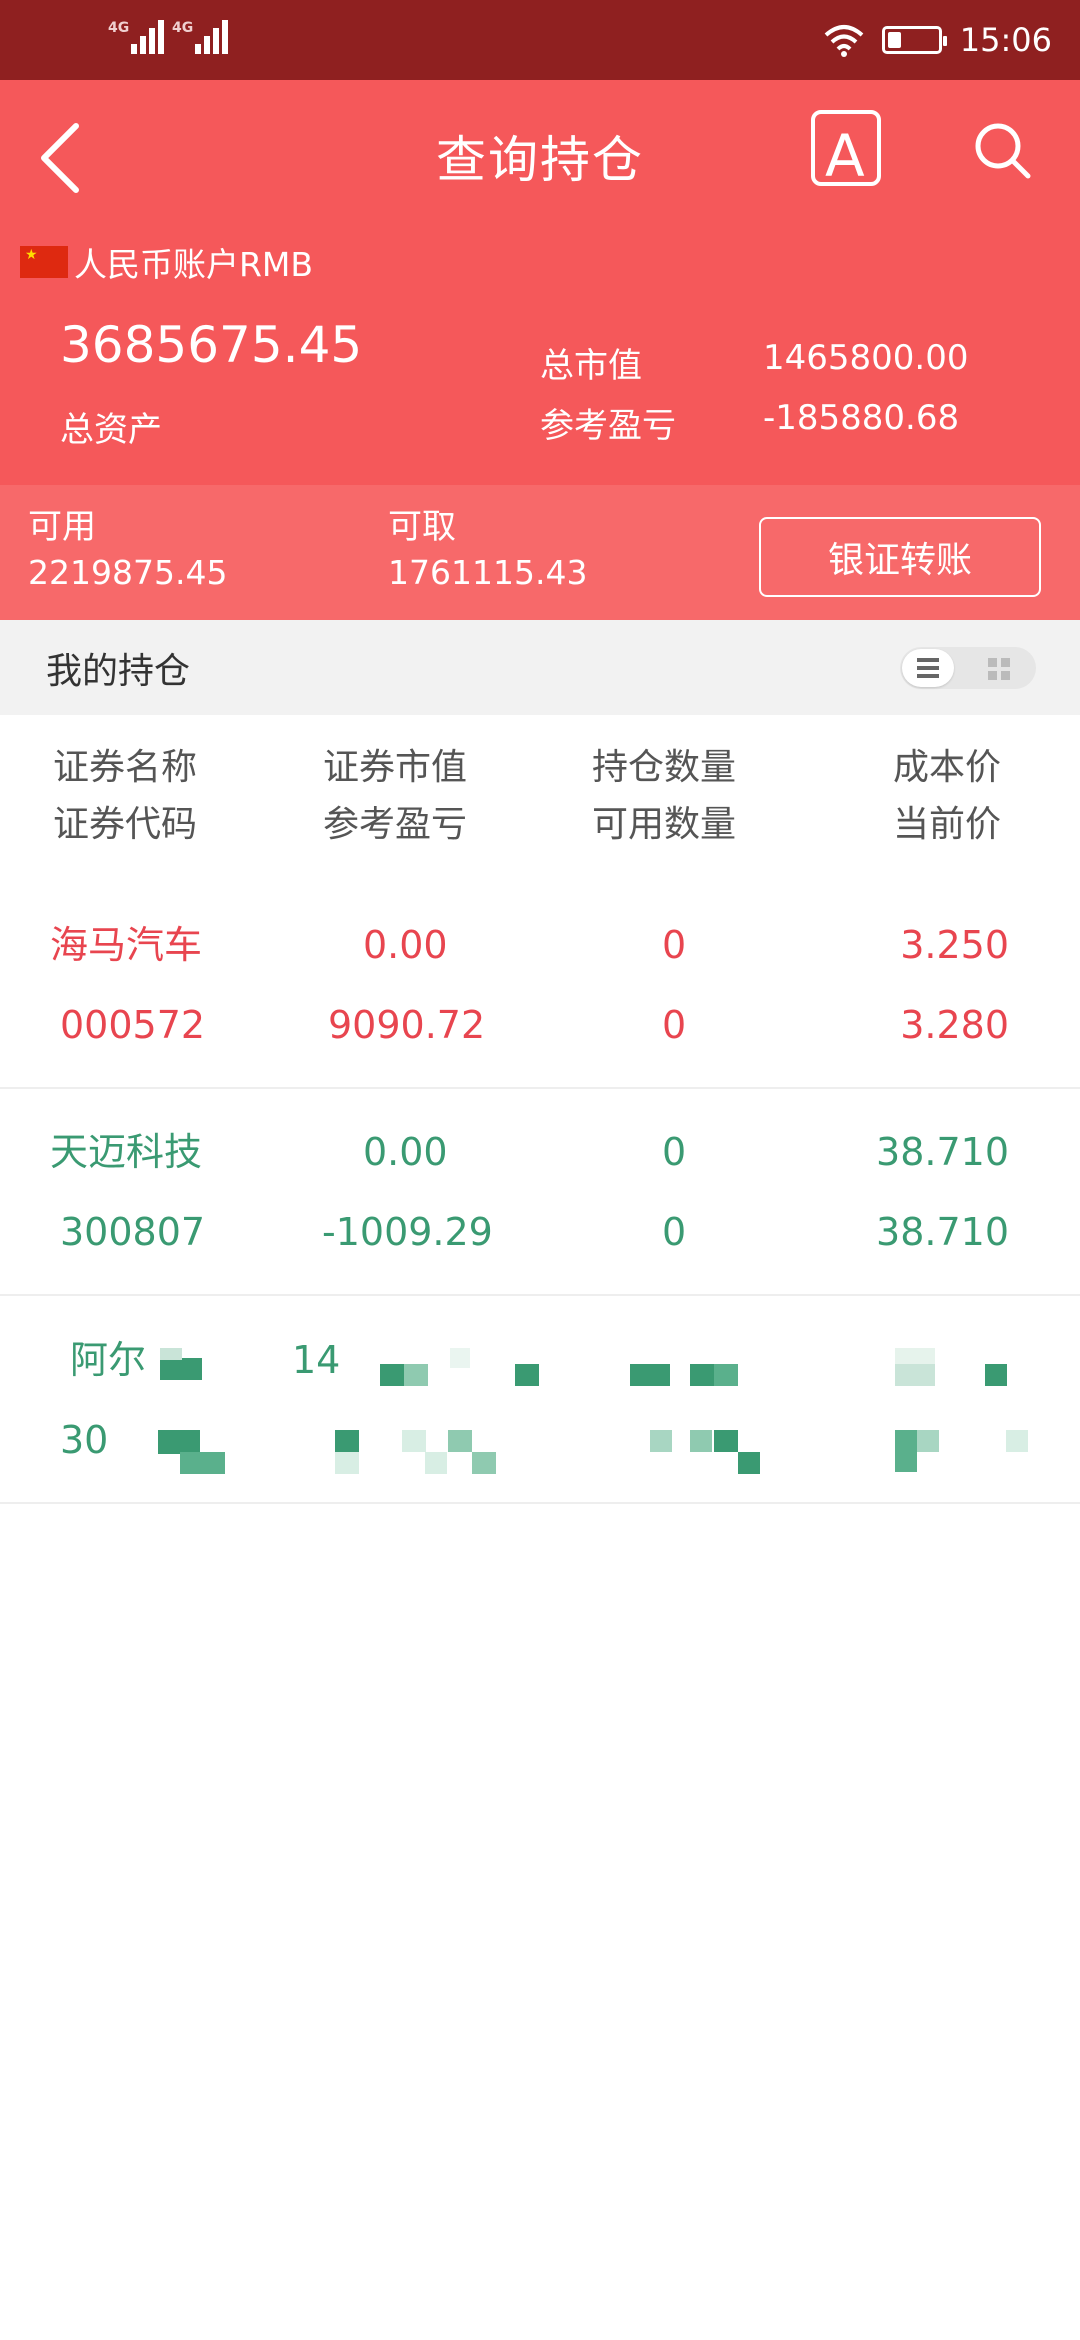 This screenshot has height=2340, width=1080. Describe the element at coordinates (84, 1440) in the screenshot. I see `security-code: 30` at that location.